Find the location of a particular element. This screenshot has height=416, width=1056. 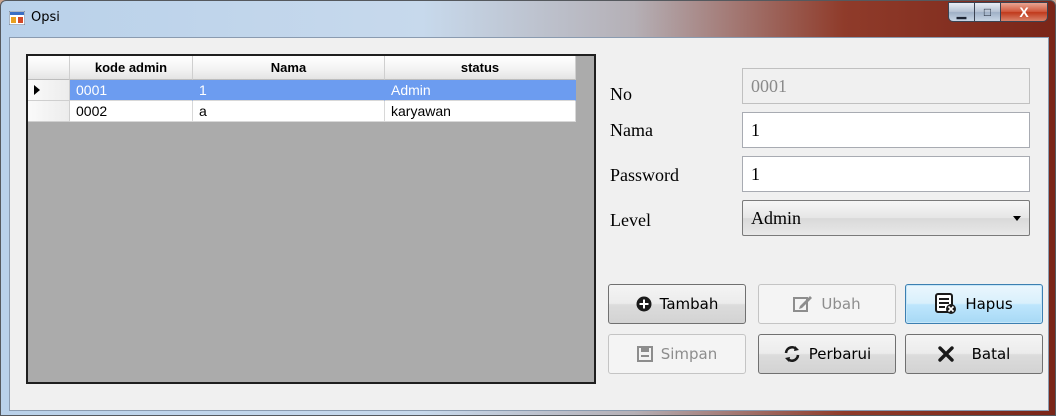

column-header-status: status is located at coordinates (480, 68).